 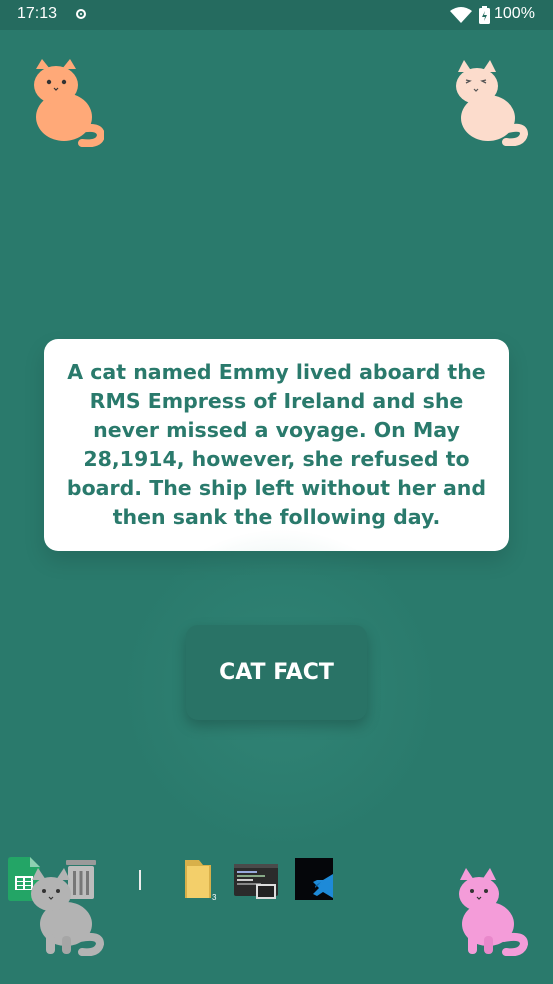 What do you see at coordinates (315, 879) in the screenshot?
I see `vscode-icon` at bounding box center [315, 879].